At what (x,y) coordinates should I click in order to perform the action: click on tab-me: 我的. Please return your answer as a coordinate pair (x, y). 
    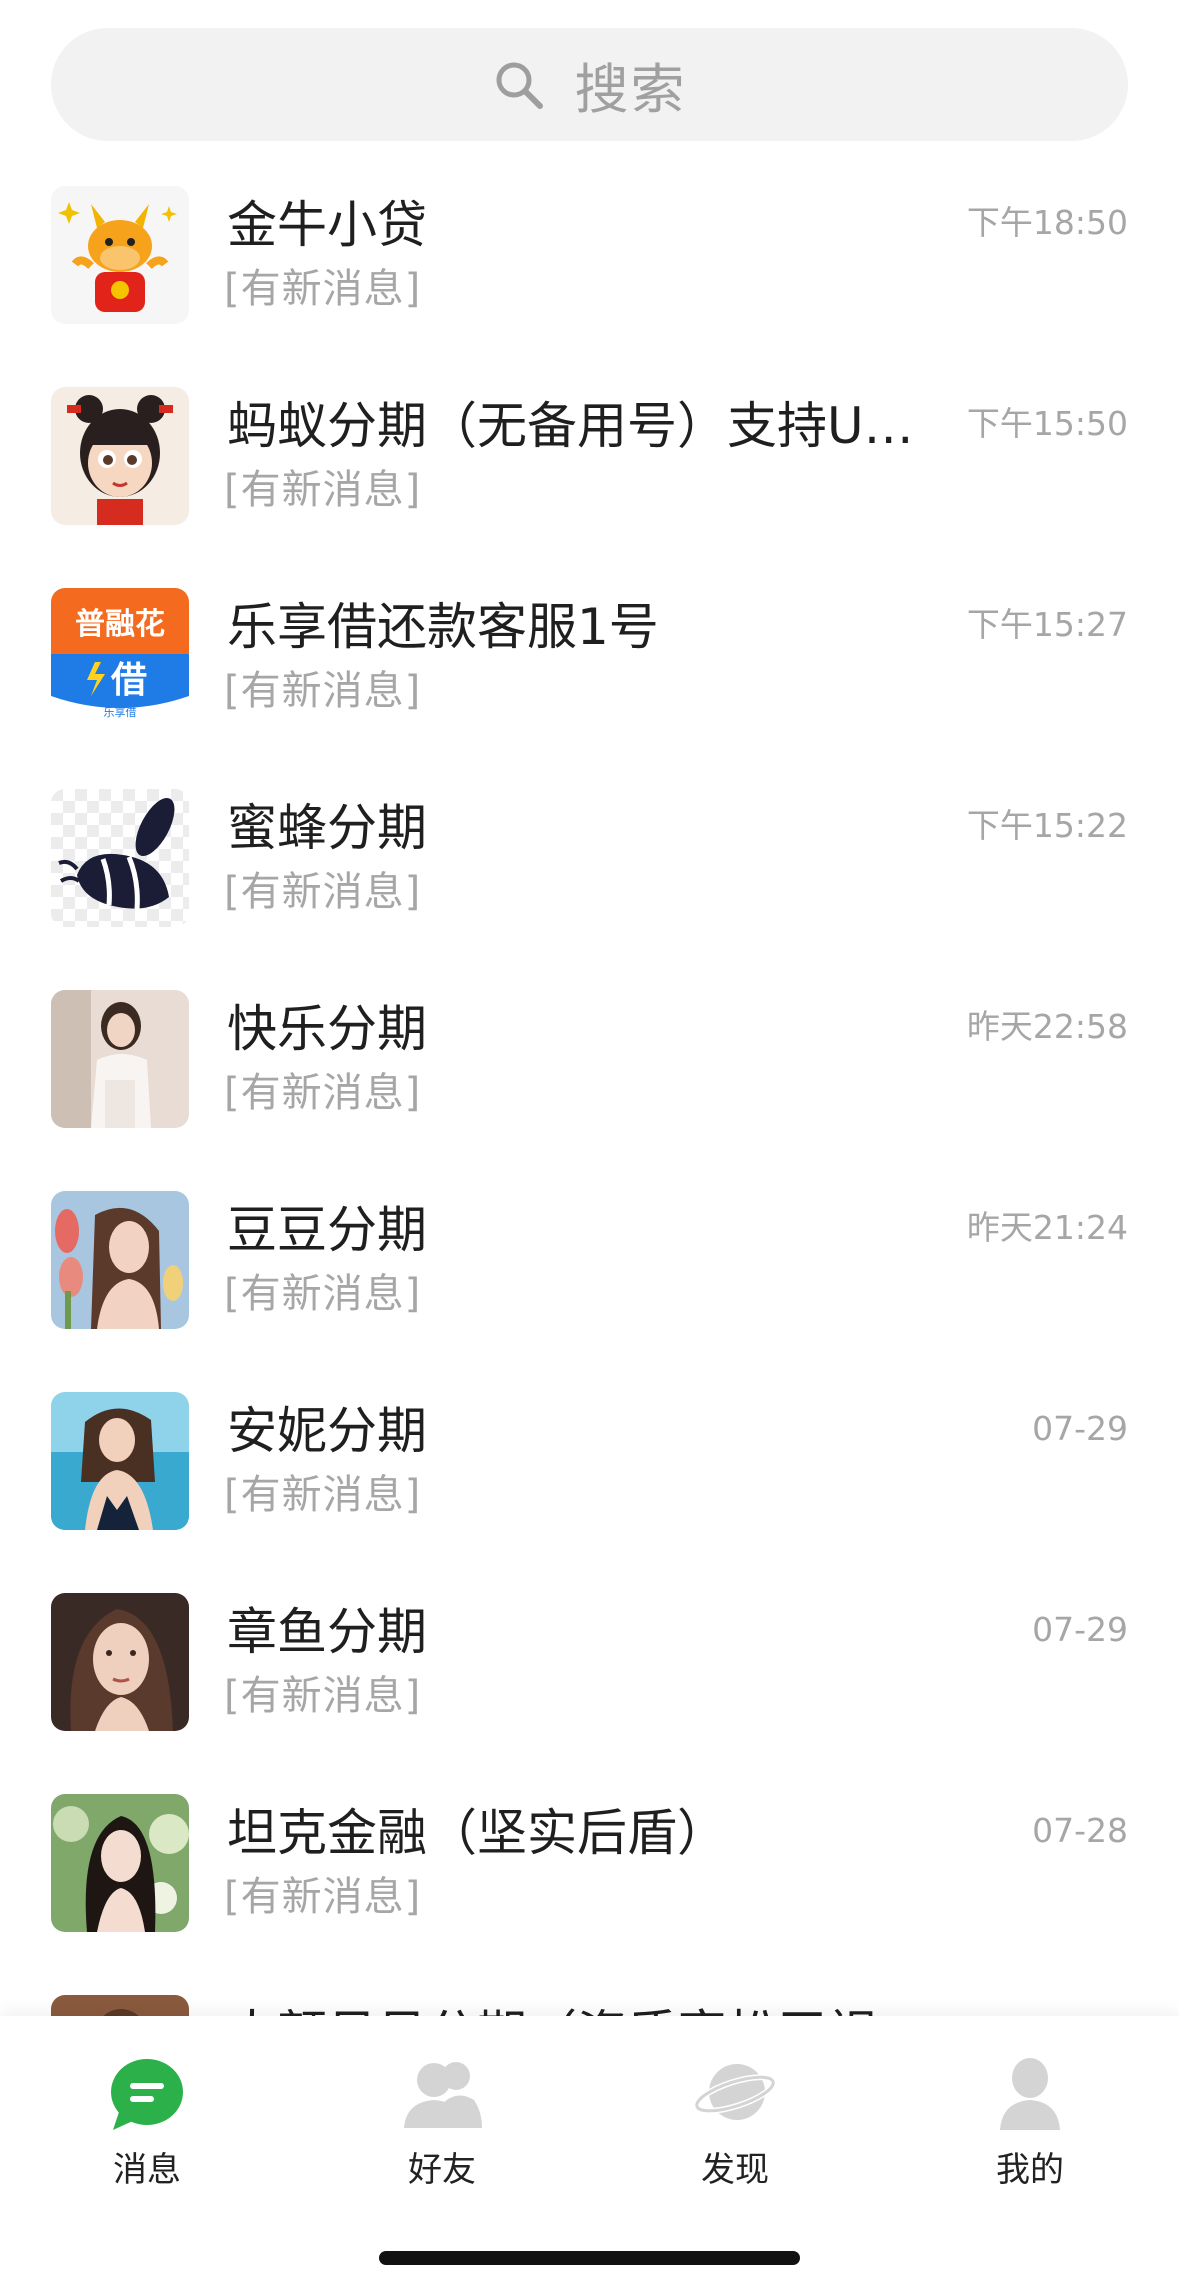
    Looking at the image, I should click on (1030, 2126).